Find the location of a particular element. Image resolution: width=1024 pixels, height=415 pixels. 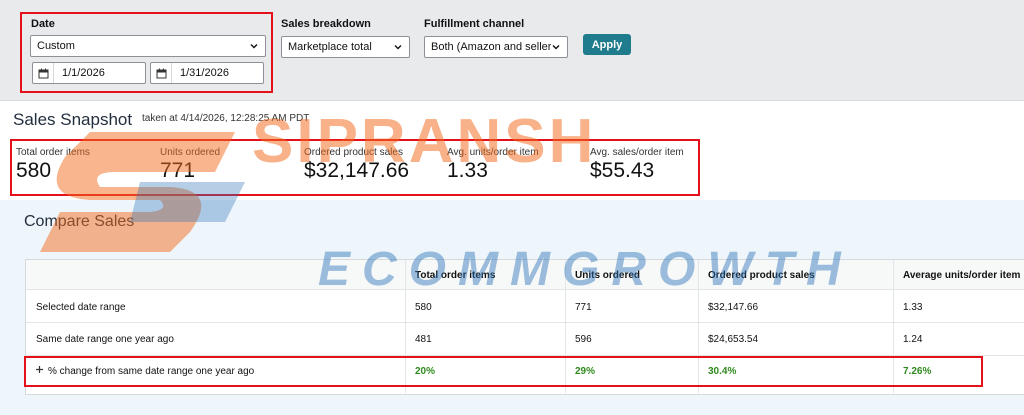

sales-breakdown-select: Marketplace total is located at coordinates (345, 47).